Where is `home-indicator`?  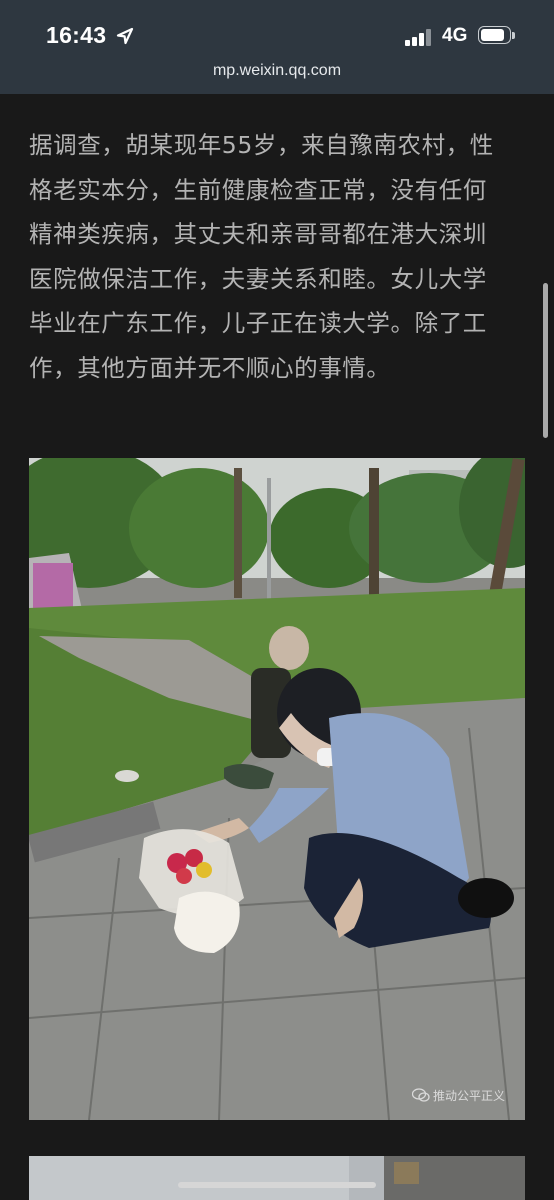
home-indicator is located at coordinates (277, 1185).